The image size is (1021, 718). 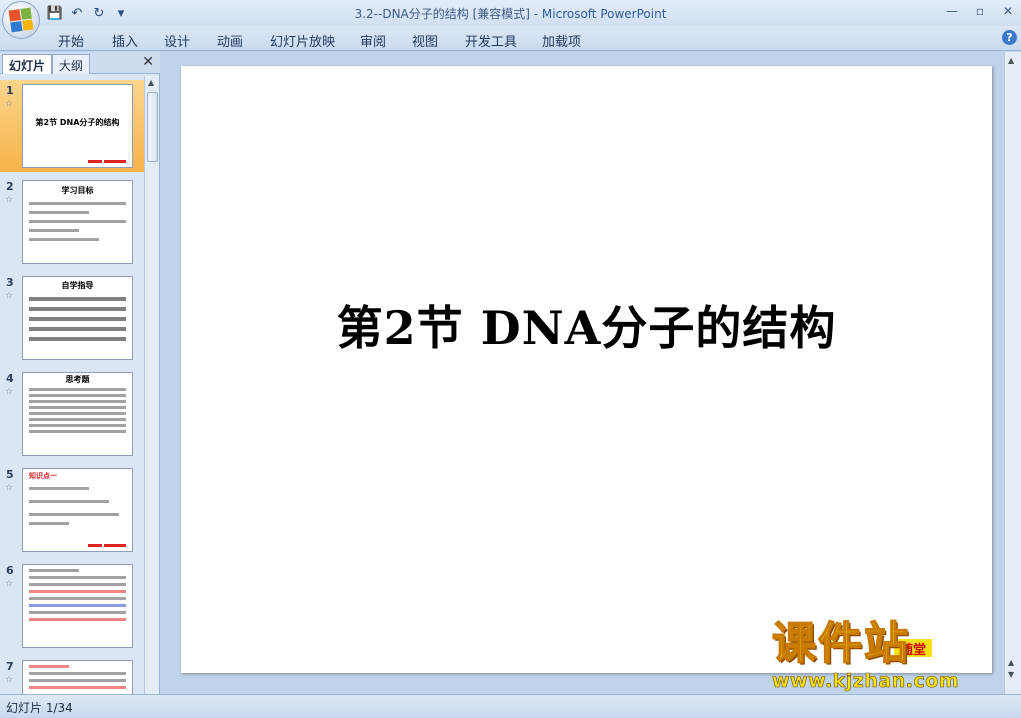 I want to click on slide-thumbnail-7: 7 ☆, so click(x=72, y=675).